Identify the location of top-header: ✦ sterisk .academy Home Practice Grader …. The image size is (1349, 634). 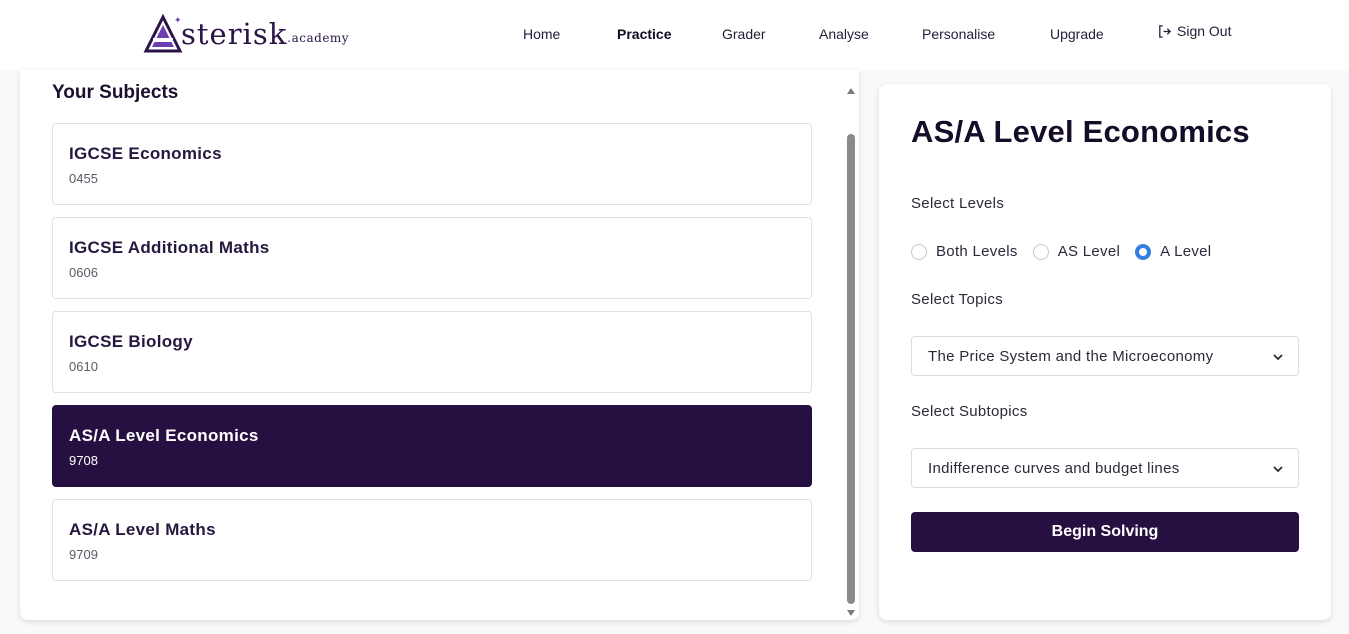
(674, 35).